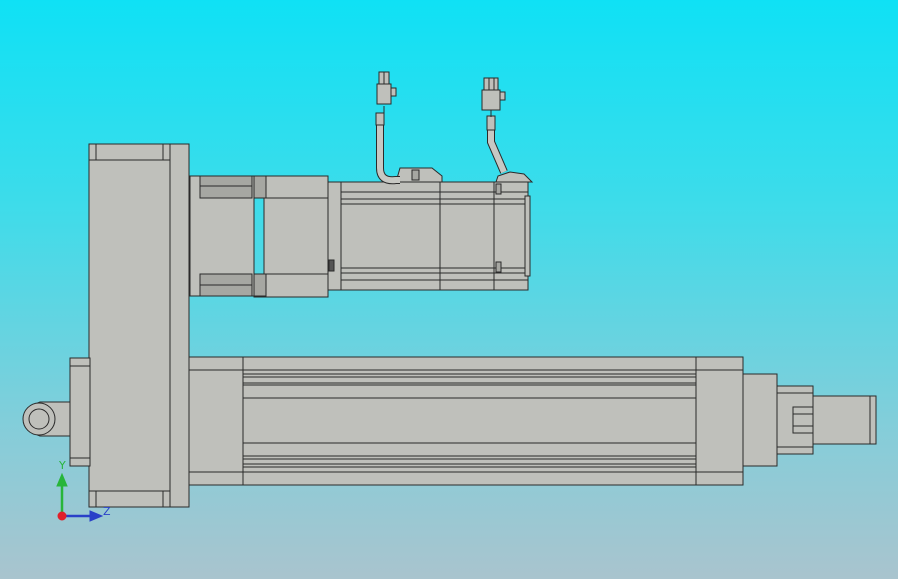 This screenshot has width=898, height=579. Describe the element at coordinates (719, 421) in the screenshot. I see `tube-end-cap-front` at that location.